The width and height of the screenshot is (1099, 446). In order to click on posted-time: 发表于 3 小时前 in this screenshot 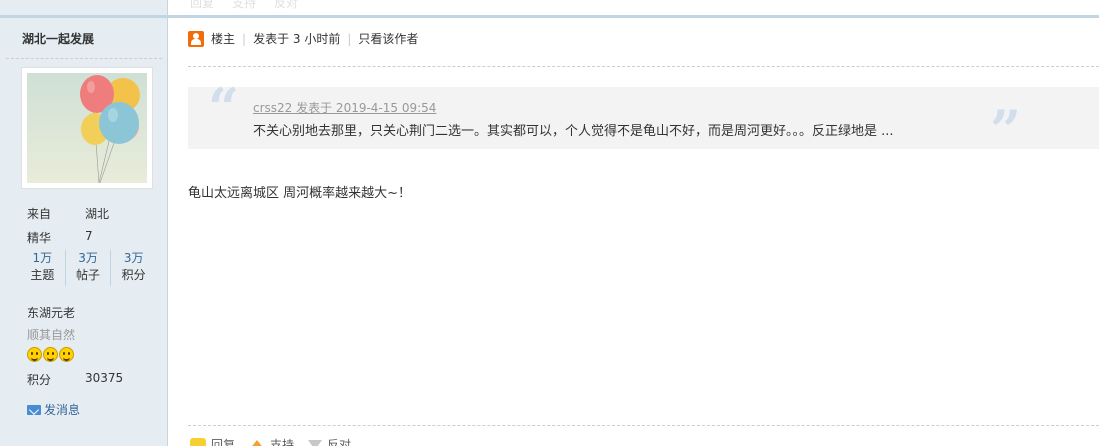, I will do `click(297, 39)`.